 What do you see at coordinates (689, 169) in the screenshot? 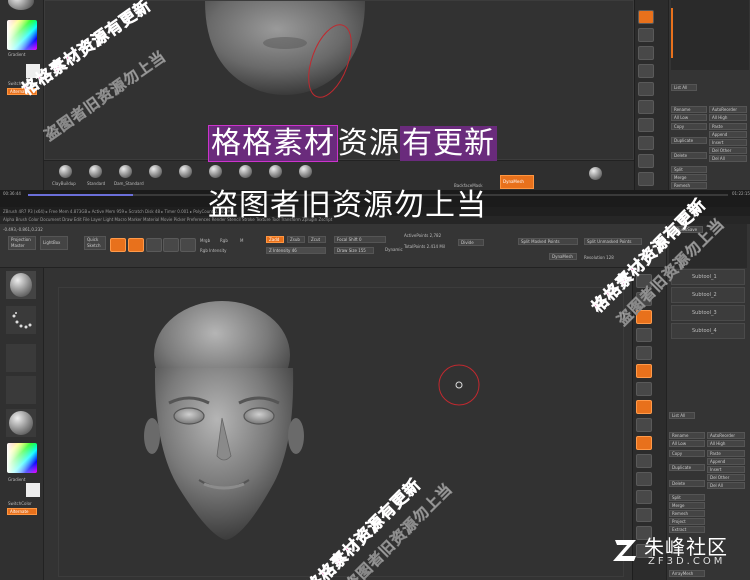
I see `split-button: Split` at bounding box center [689, 169].